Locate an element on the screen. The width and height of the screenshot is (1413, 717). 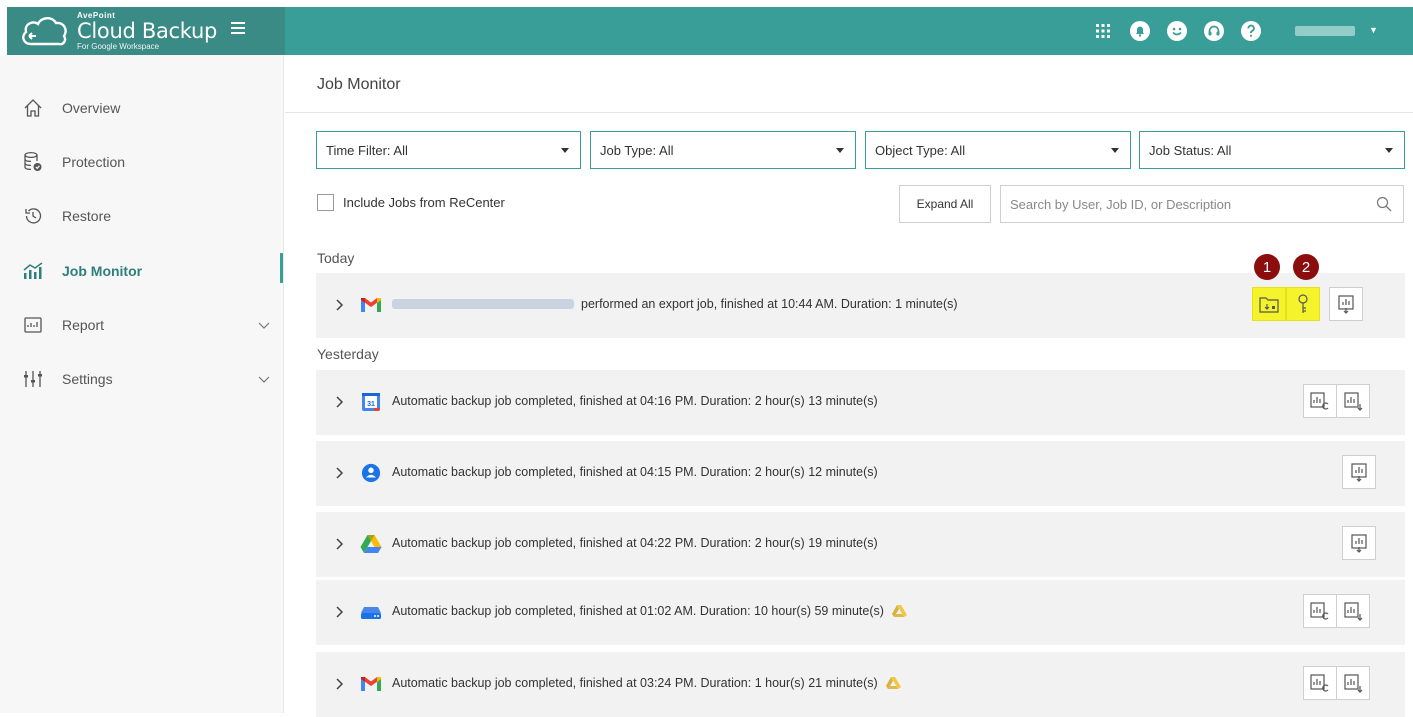
sidebar-item-restore: Restore is located at coordinates (142, 216).